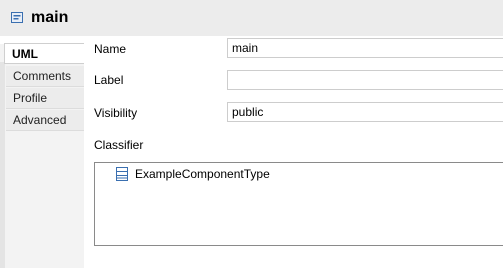 The height and width of the screenshot is (268, 503). Describe the element at coordinates (45, 76) in the screenshot. I see `tab-comments: Comments` at that location.